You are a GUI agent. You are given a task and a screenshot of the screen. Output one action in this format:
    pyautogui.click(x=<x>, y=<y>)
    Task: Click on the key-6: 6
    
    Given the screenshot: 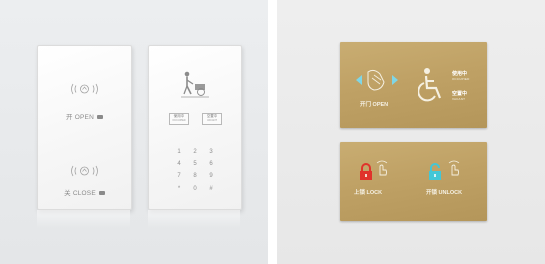 What is the action you would take?
    pyautogui.click(x=211, y=164)
    